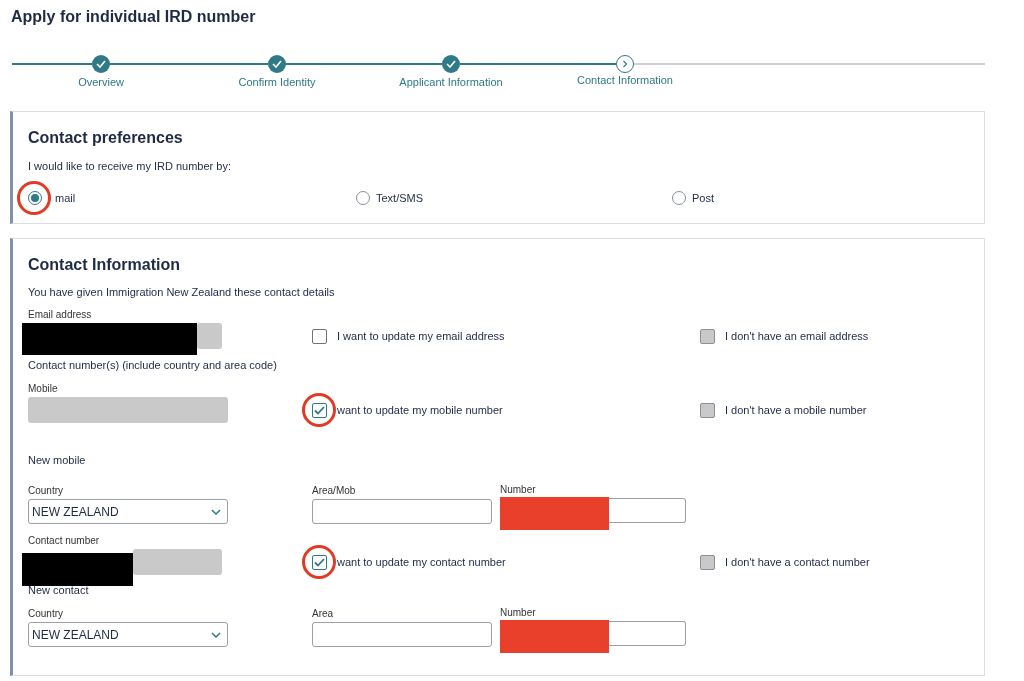  I want to click on checkbox-label: want to update my mobile number, so click(420, 410).